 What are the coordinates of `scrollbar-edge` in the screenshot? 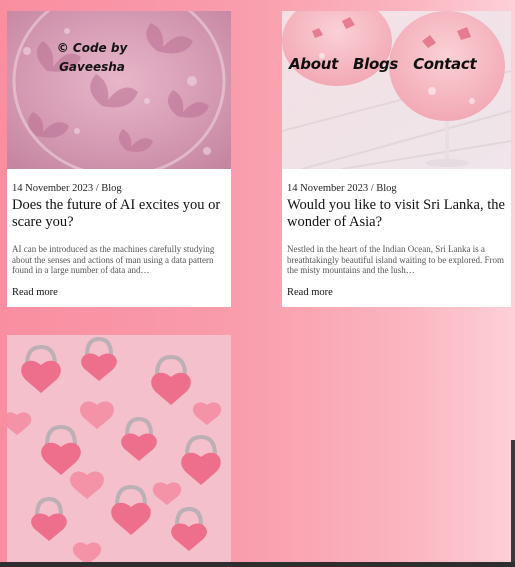 It's located at (513, 501).